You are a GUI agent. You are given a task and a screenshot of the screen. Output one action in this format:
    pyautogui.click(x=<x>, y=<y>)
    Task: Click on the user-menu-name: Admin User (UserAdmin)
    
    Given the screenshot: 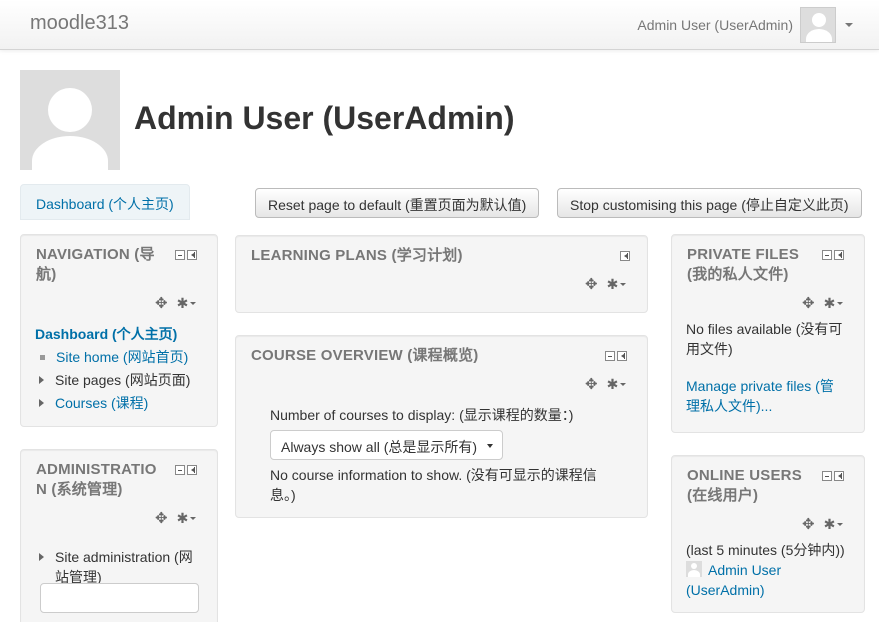 What is the action you would take?
    pyautogui.click(x=715, y=25)
    